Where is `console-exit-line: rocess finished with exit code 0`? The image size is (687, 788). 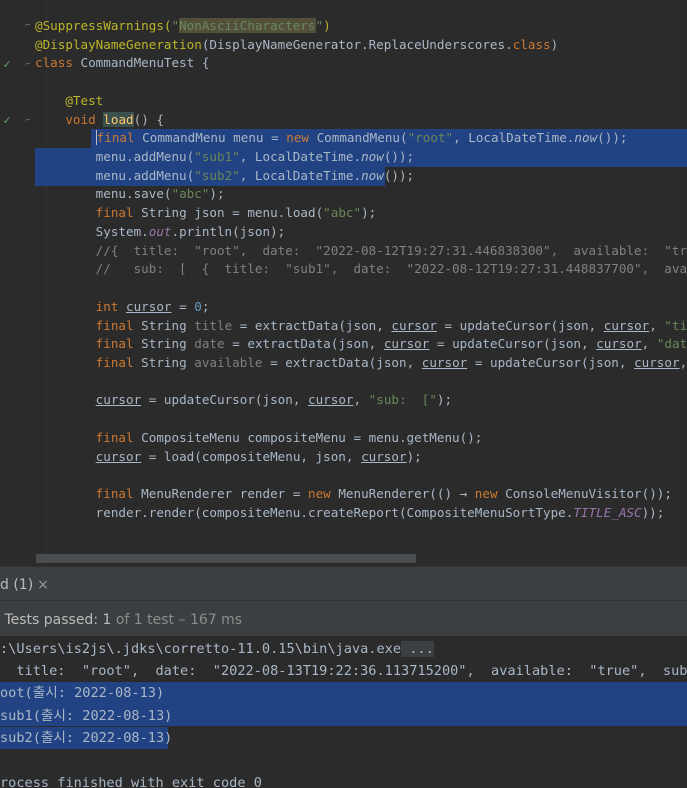
console-exit-line: rocess finished with exit code 0 is located at coordinates (131, 781).